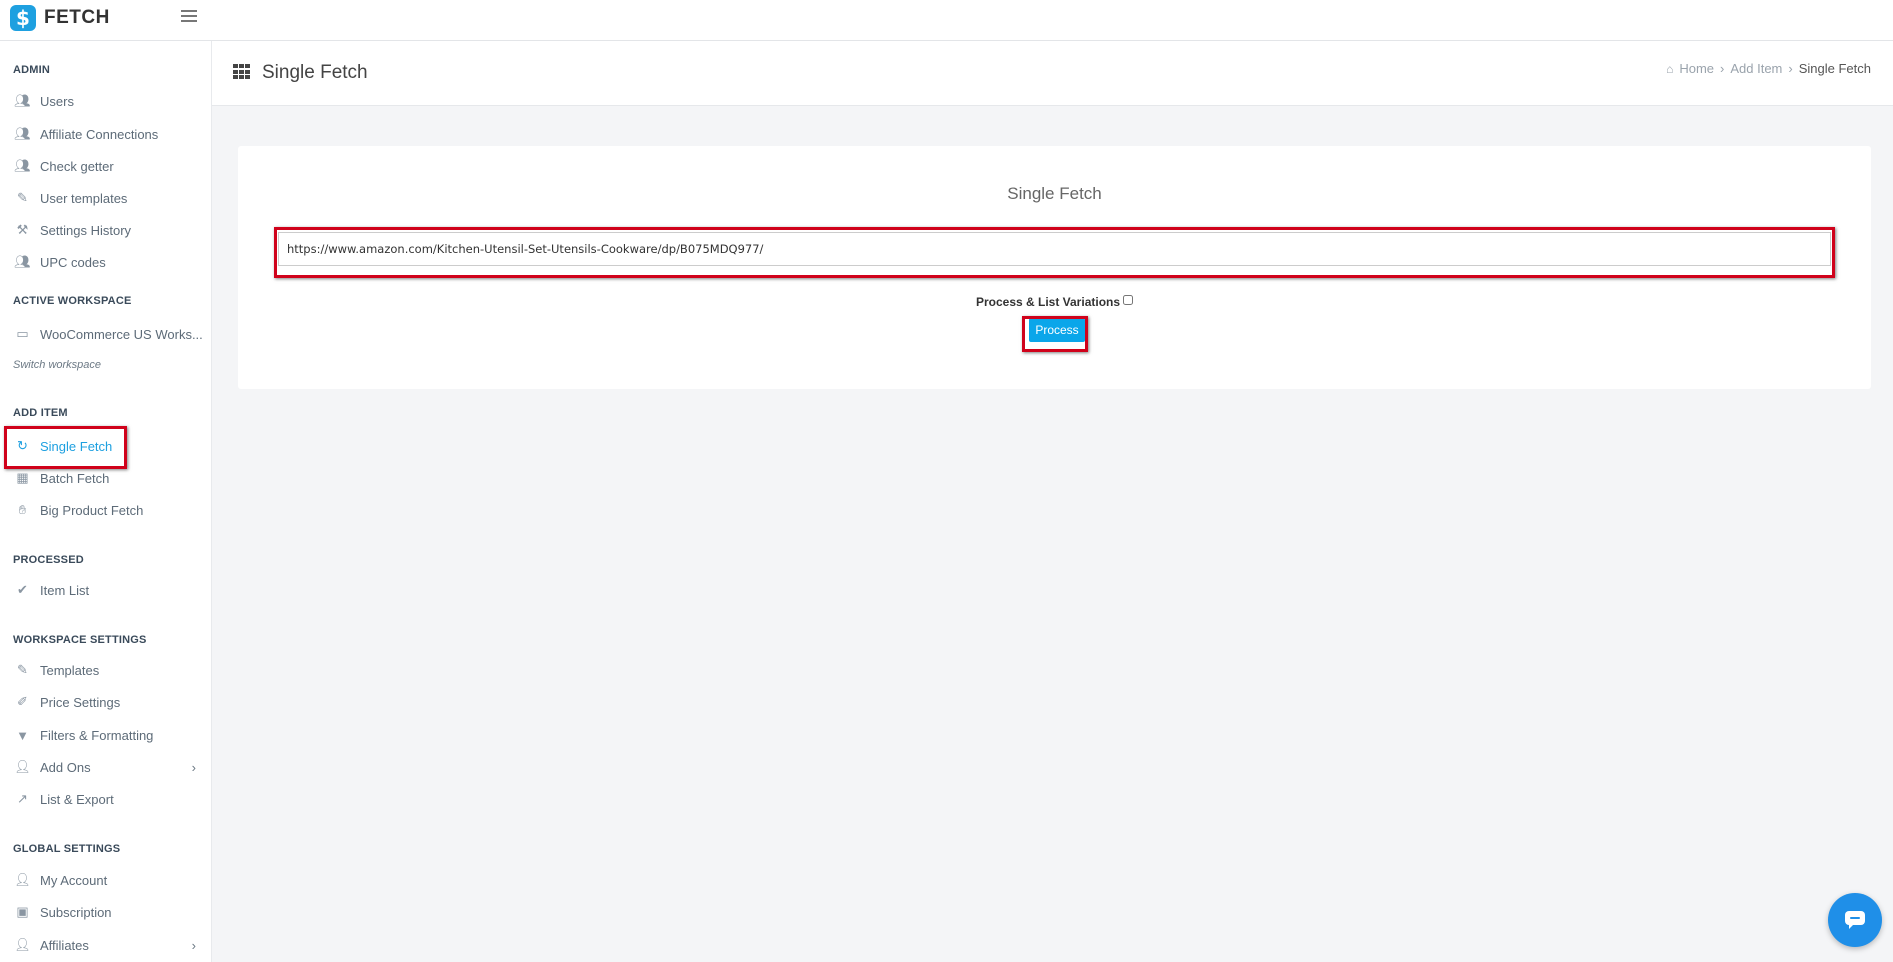 Image resolution: width=1893 pixels, height=962 pixels. Describe the element at coordinates (22, 229) in the screenshot. I see `tools-icon: ⚒` at that location.